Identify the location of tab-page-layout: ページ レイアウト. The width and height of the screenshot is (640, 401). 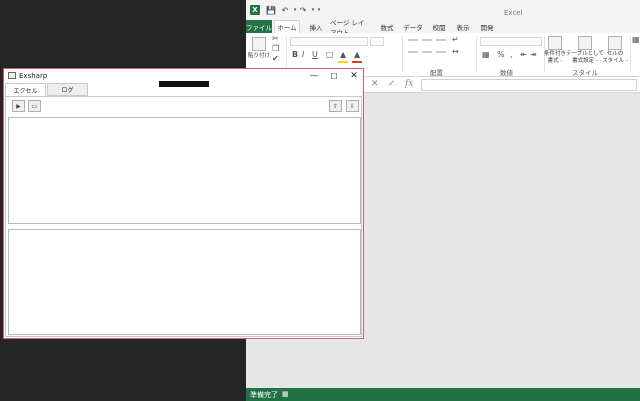
(350, 28).